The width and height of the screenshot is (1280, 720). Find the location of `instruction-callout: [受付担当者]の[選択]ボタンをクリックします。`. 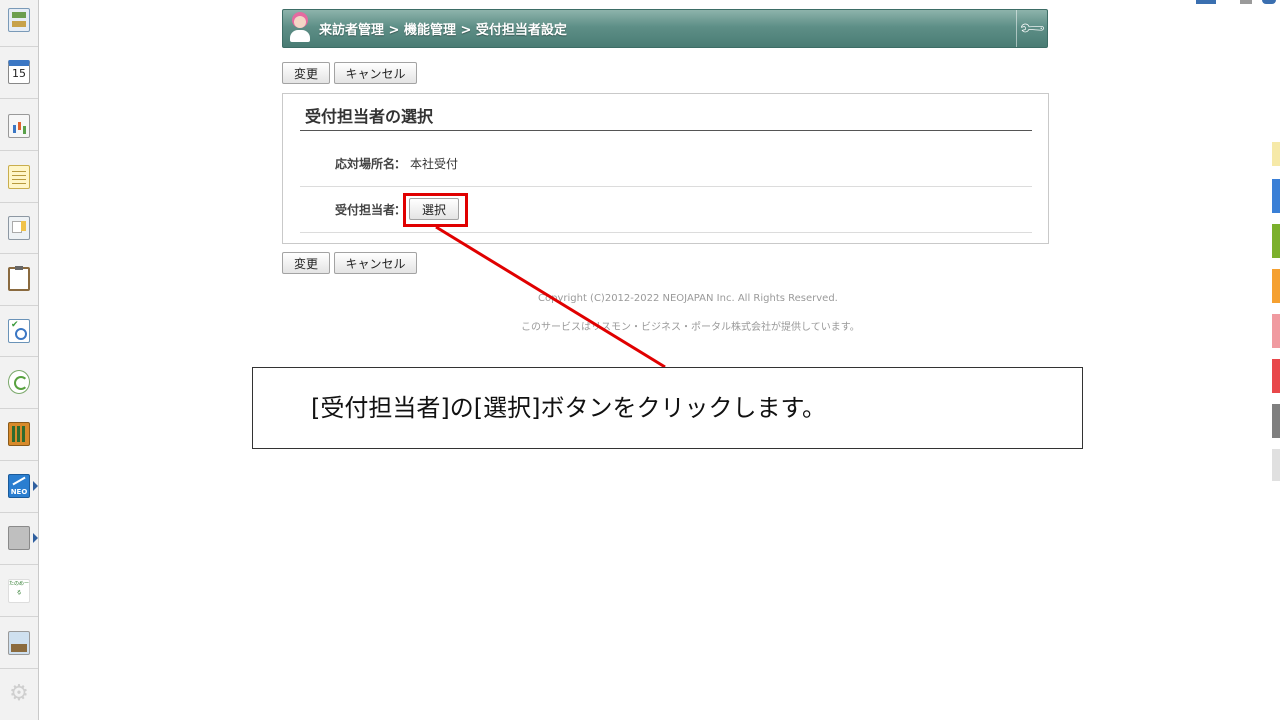

instruction-callout: [受付担当者]の[選択]ボタンをクリックします。 is located at coordinates (667, 408).